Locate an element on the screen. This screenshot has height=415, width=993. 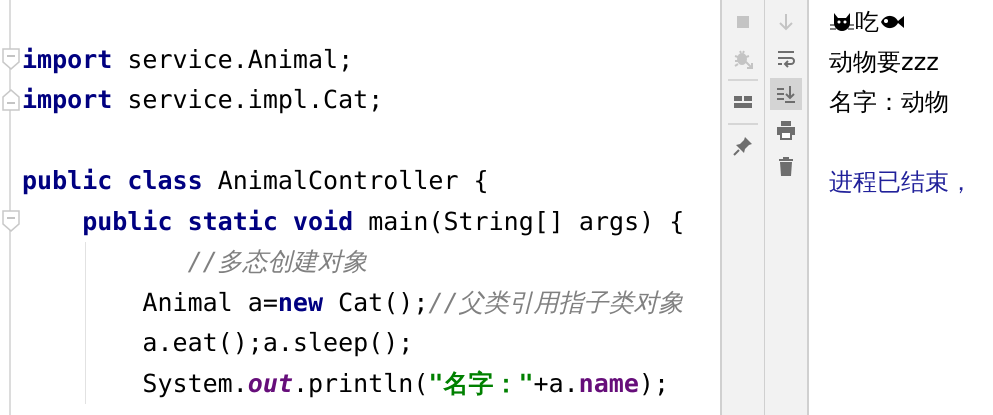
console-output: 吃 is located at coordinates (867, 22).